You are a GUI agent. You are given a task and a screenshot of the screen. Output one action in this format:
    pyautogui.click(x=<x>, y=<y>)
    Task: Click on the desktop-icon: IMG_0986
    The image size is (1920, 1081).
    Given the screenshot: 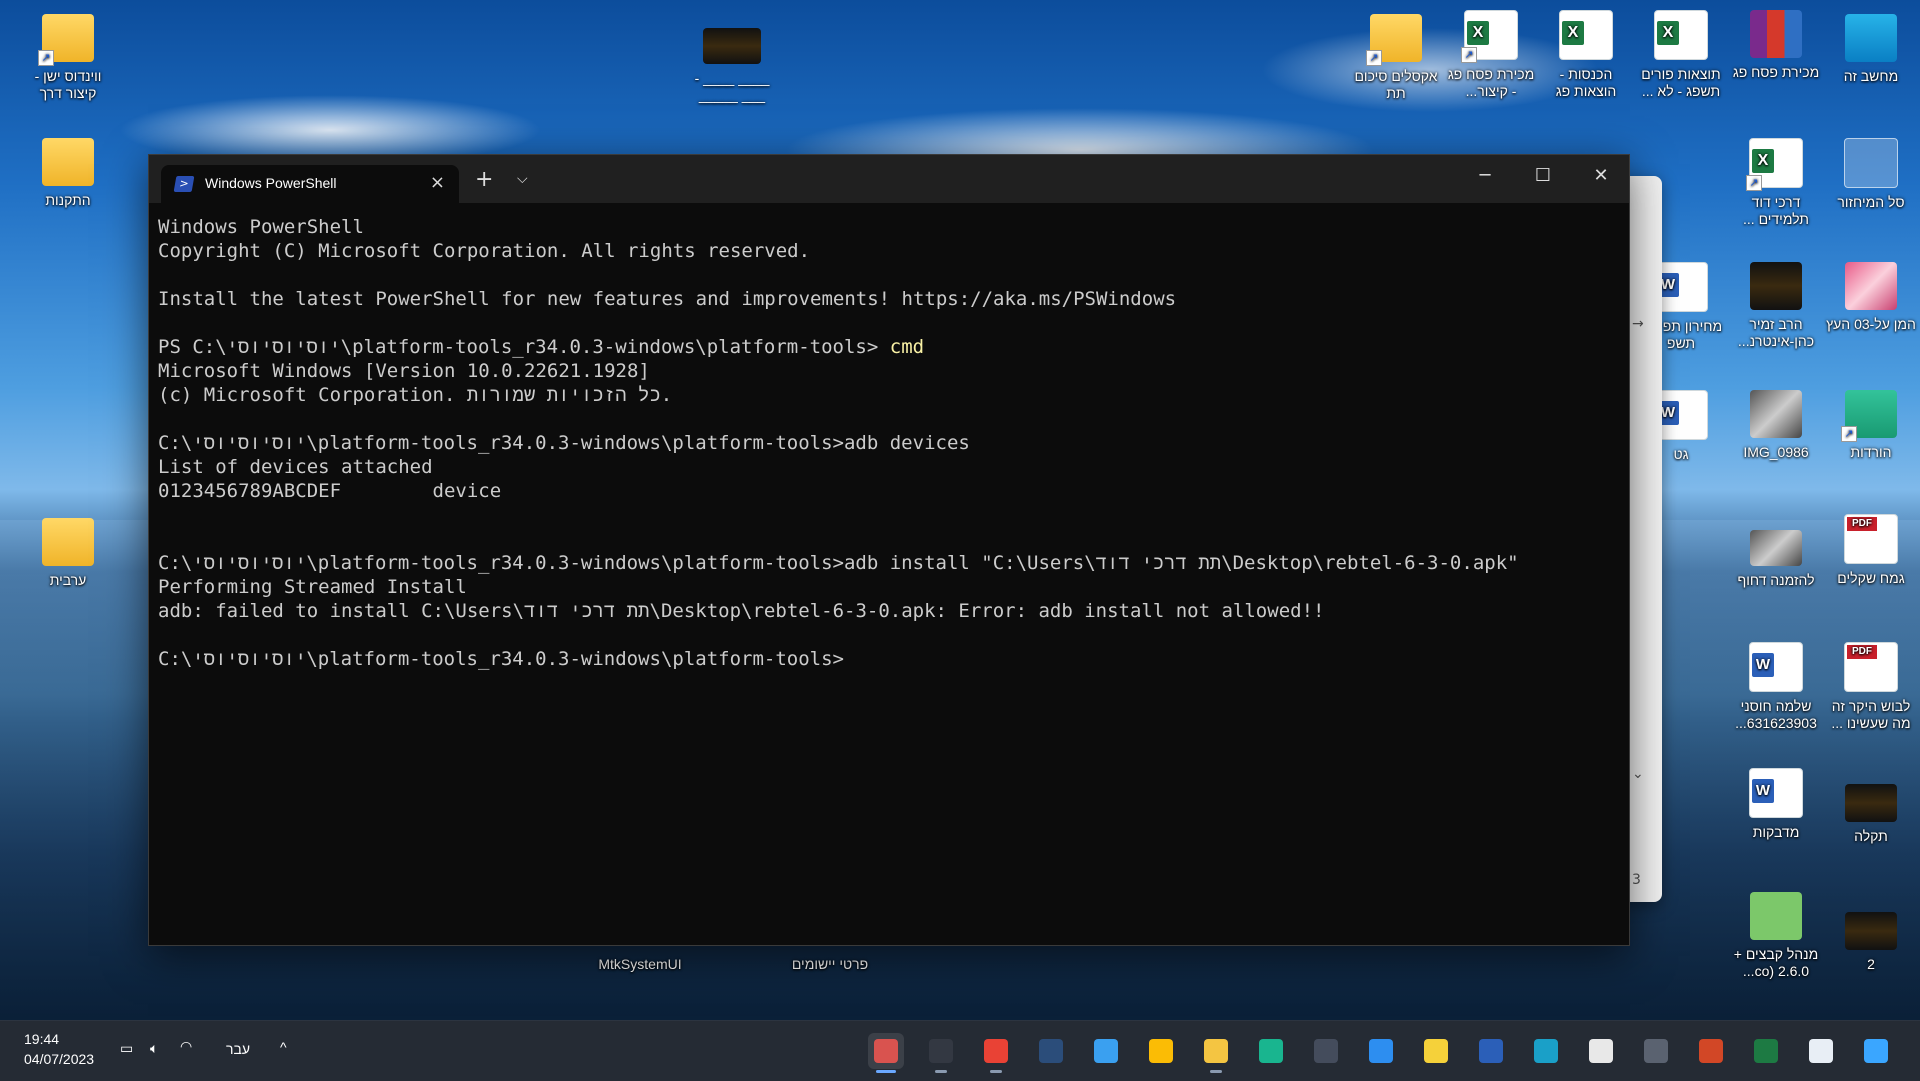 What is the action you would take?
    pyautogui.click(x=1776, y=425)
    